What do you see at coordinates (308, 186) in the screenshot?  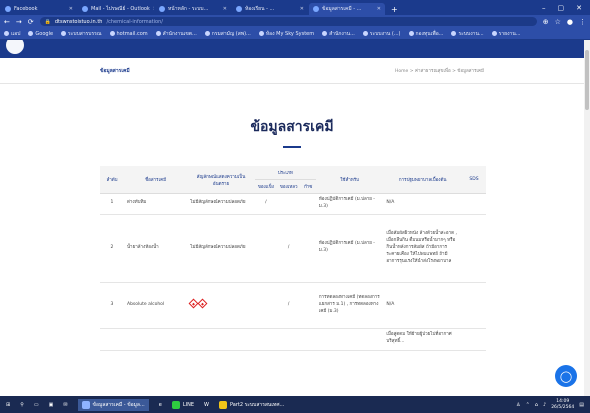 I see `col-header-gas: ก๊าซ` at bounding box center [308, 186].